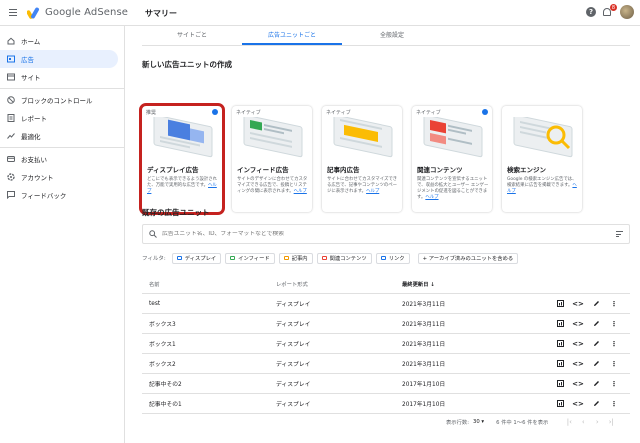 This screenshot has height=443, width=640. What do you see at coordinates (619, 234) in the screenshot?
I see `filter-list-icon` at bounding box center [619, 234].